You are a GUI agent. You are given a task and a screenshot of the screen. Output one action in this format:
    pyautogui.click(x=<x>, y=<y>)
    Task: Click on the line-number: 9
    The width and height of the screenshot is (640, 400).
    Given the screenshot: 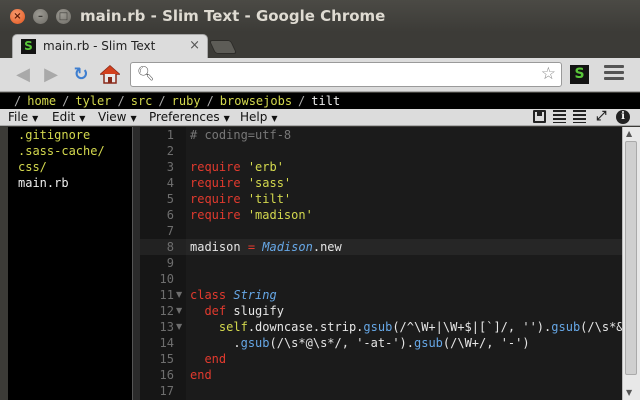 What is the action you would take?
    pyautogui.click(x=170, y=263)
    